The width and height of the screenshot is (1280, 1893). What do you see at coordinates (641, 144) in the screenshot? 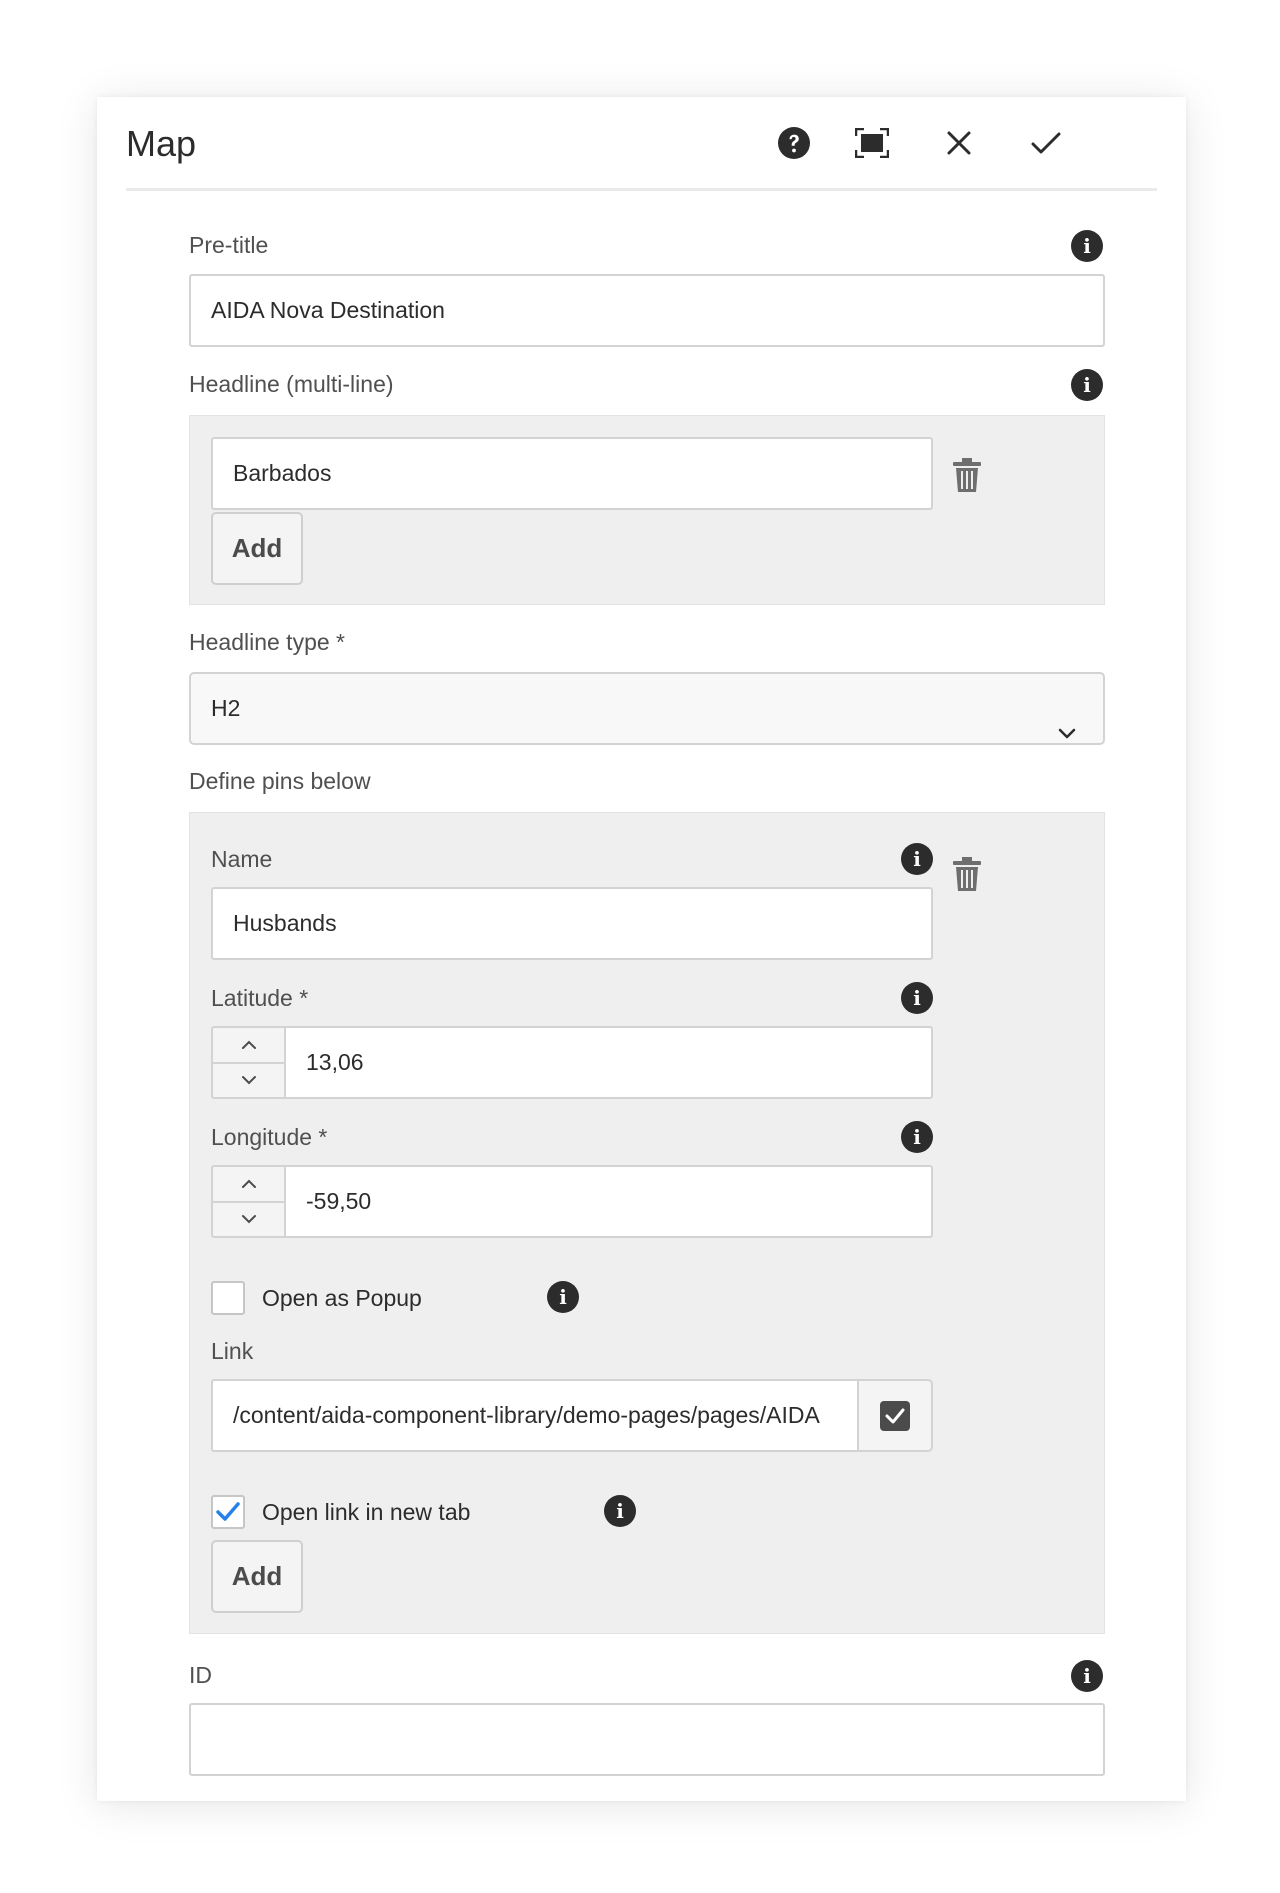
I see `dialog-header: Map` at bounding box center [641, 144].